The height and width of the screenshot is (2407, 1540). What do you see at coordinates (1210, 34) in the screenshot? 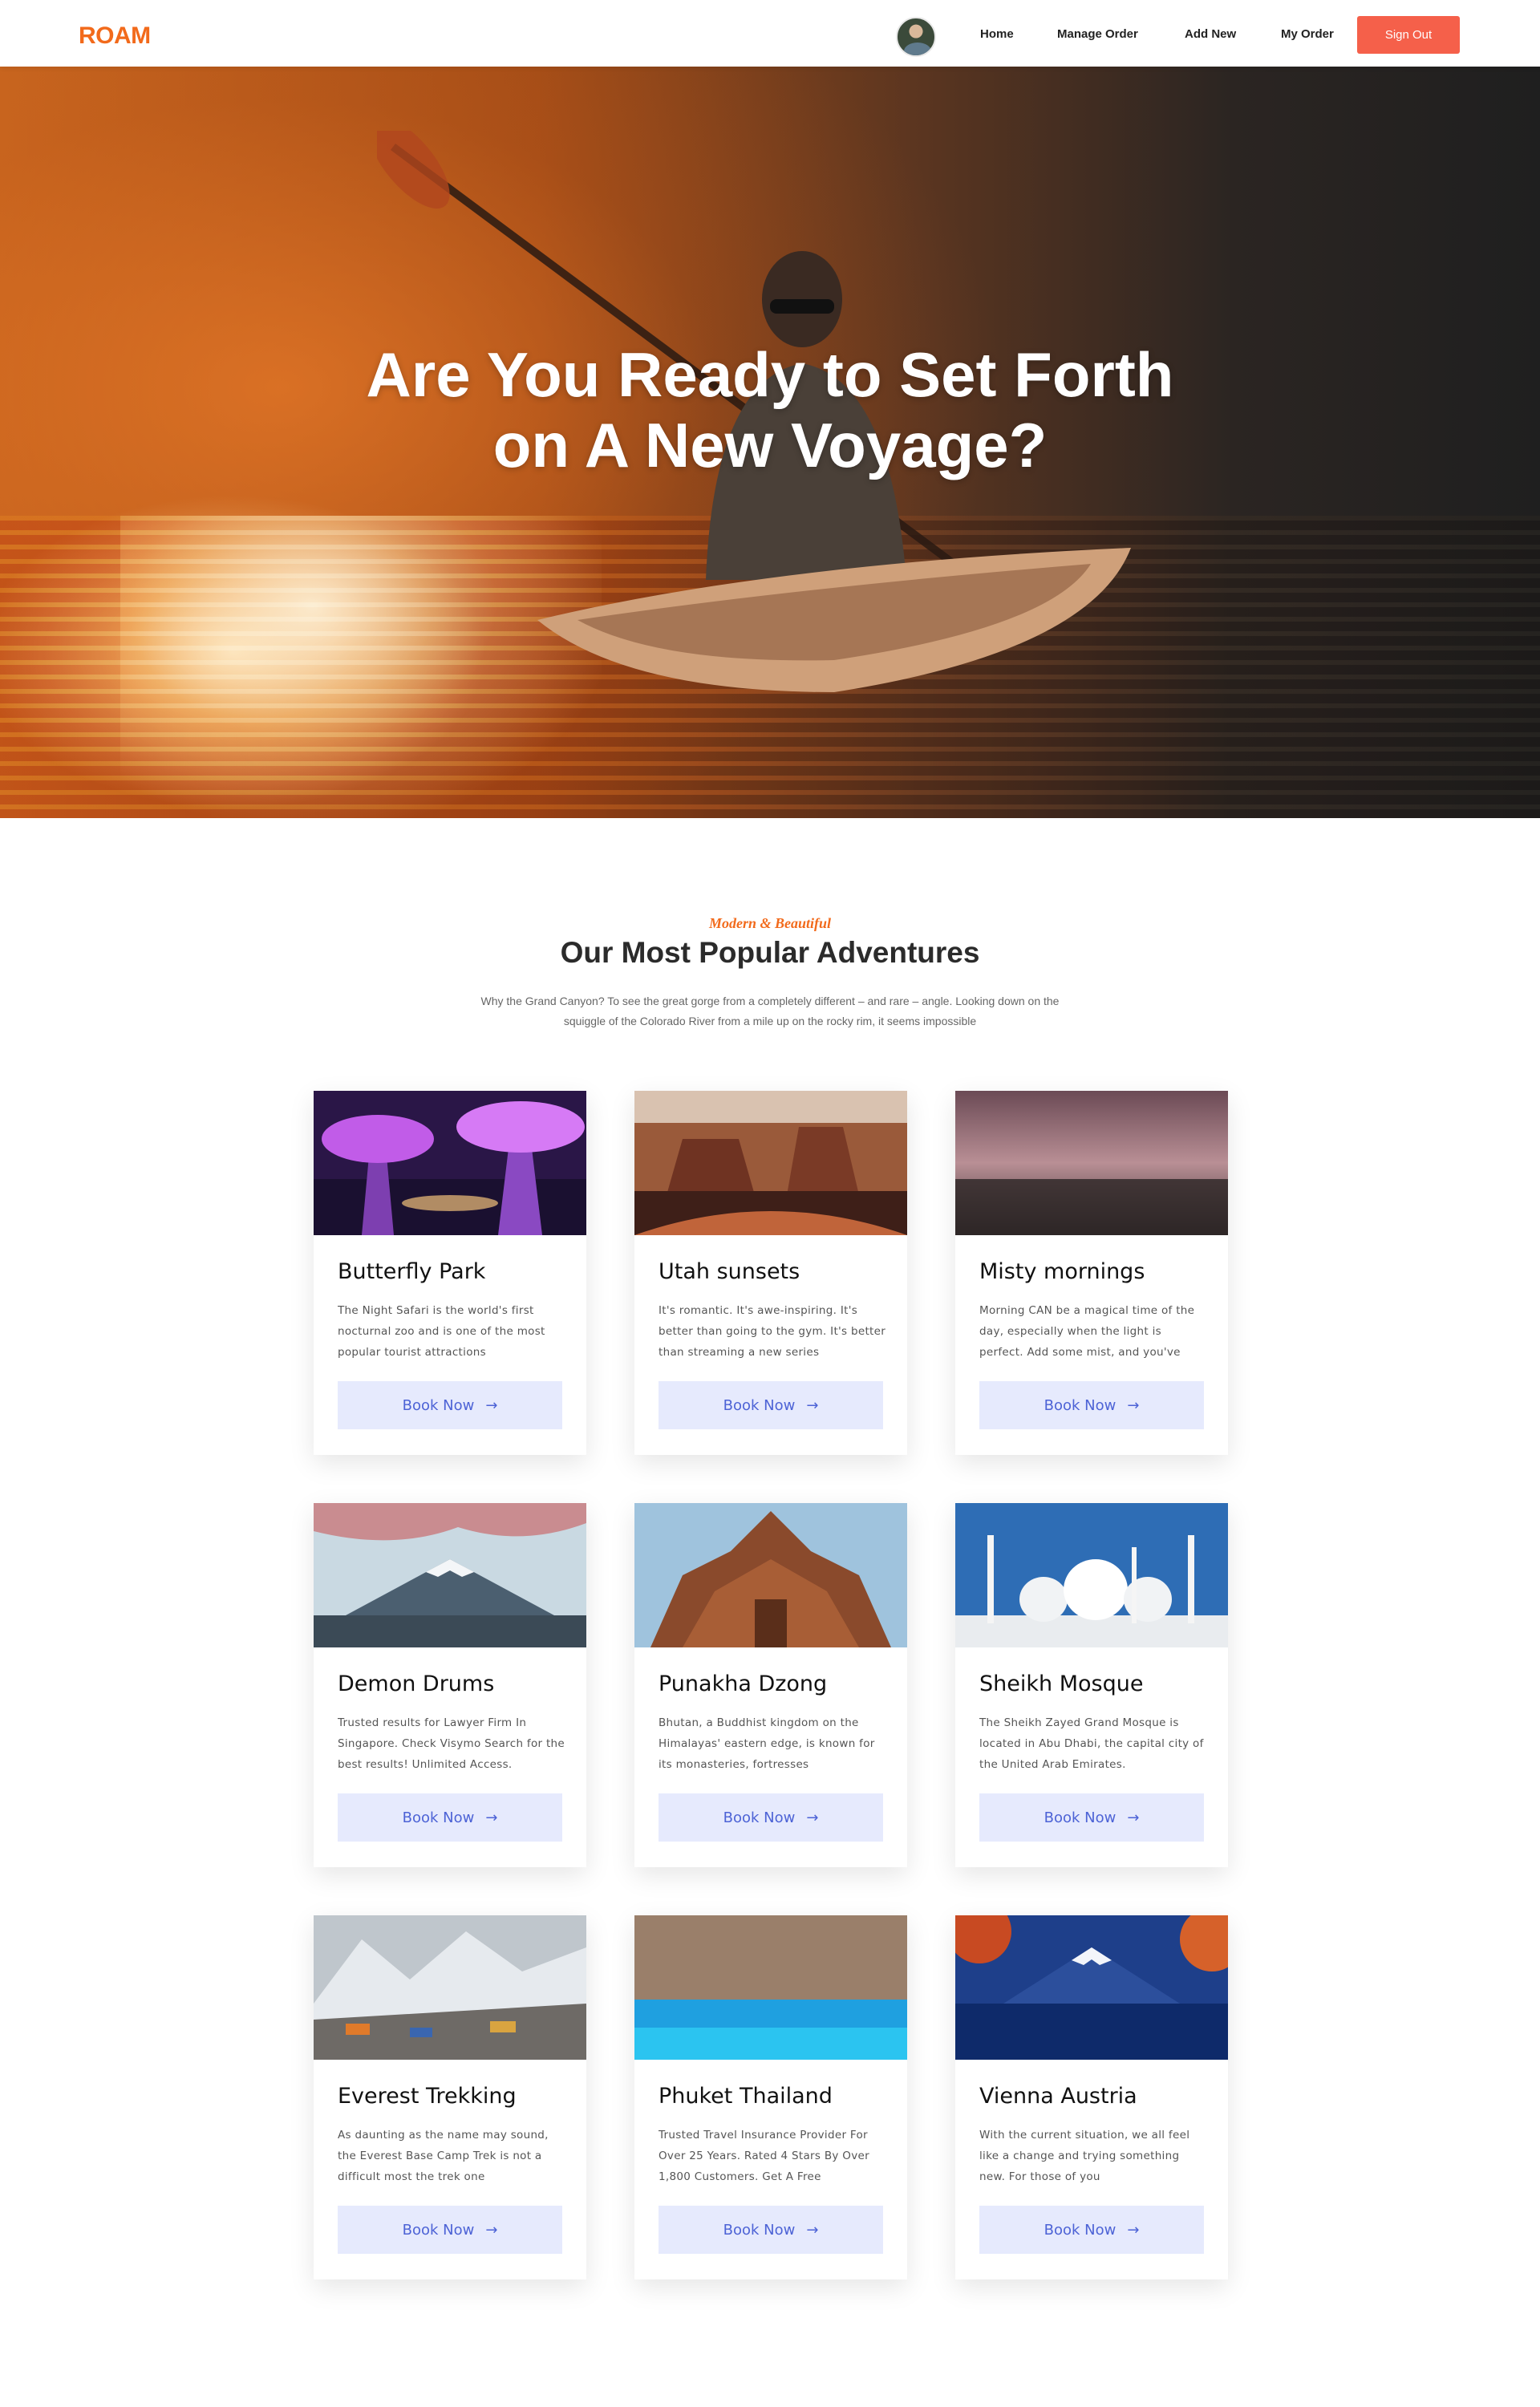
I see `nav-add-new: Add New` at bounding box center [1210, 34].